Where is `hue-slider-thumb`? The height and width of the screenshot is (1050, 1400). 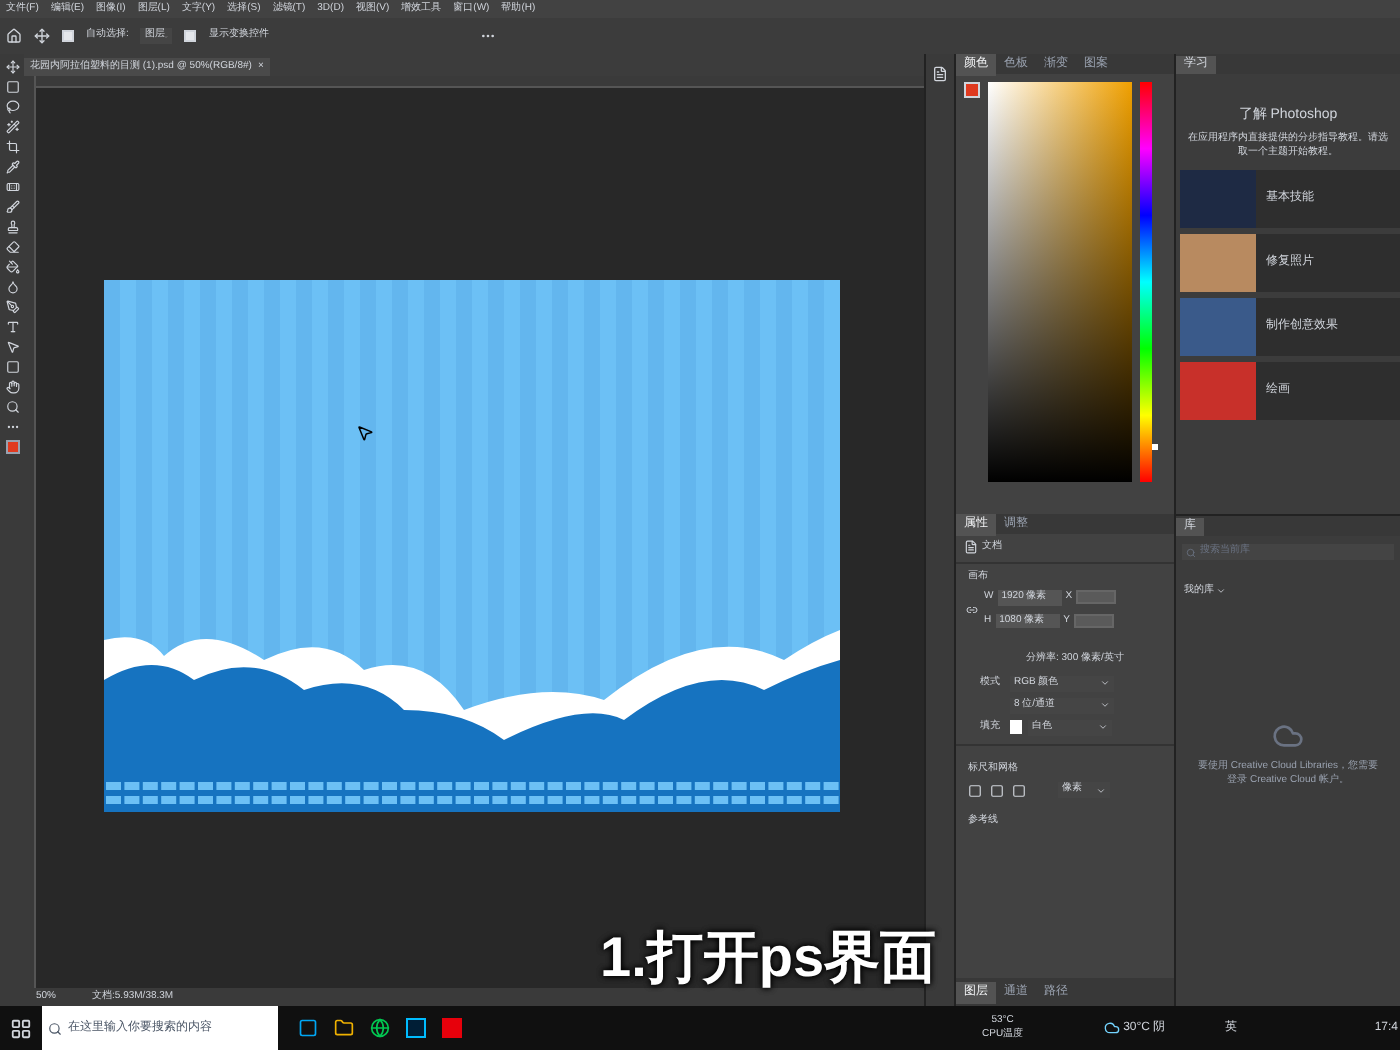 hue-slider-thumb is located at coordinates (1155, 447).